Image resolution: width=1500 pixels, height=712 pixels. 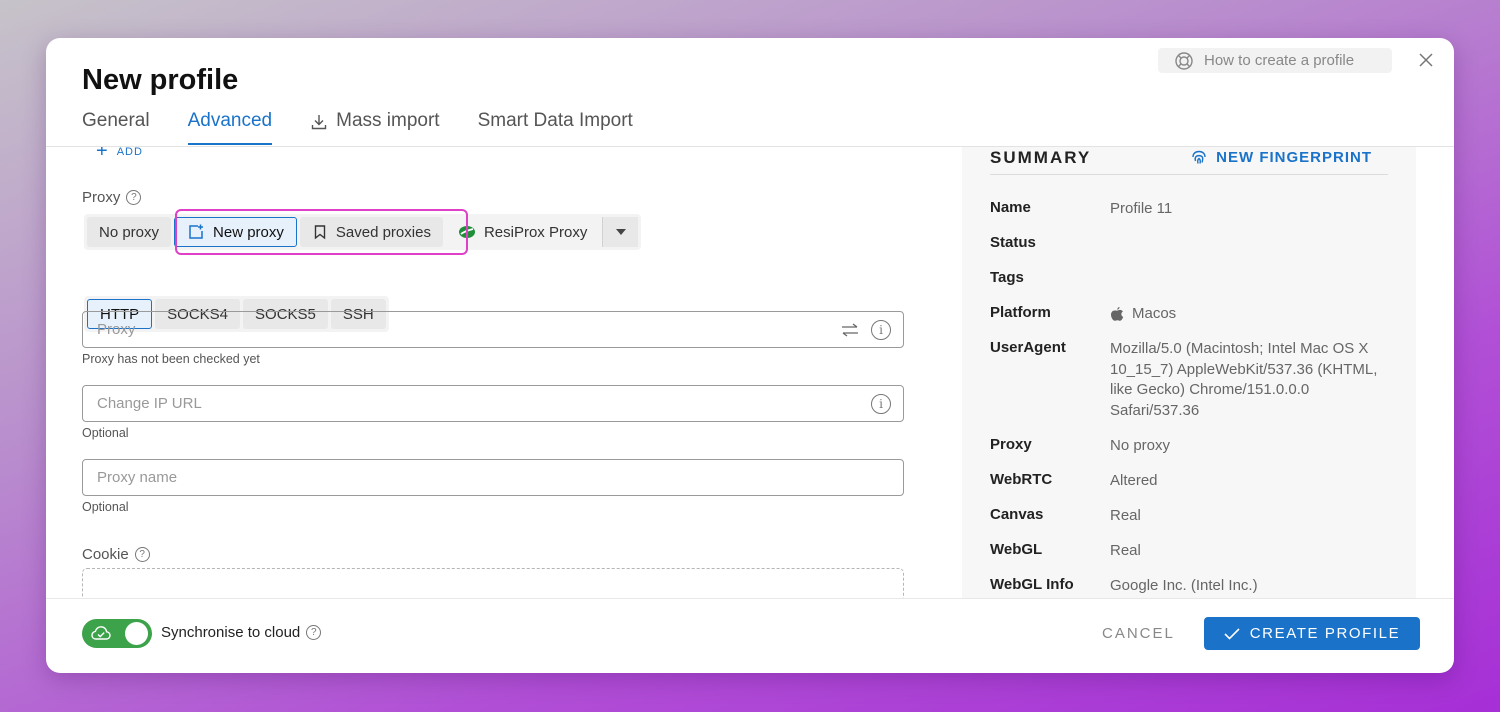 What do you see at coordinates (1325, 633) in the screenshot?
I see `create-profile-label: CREATE PROFILE` at bounding box center [1325, 633].